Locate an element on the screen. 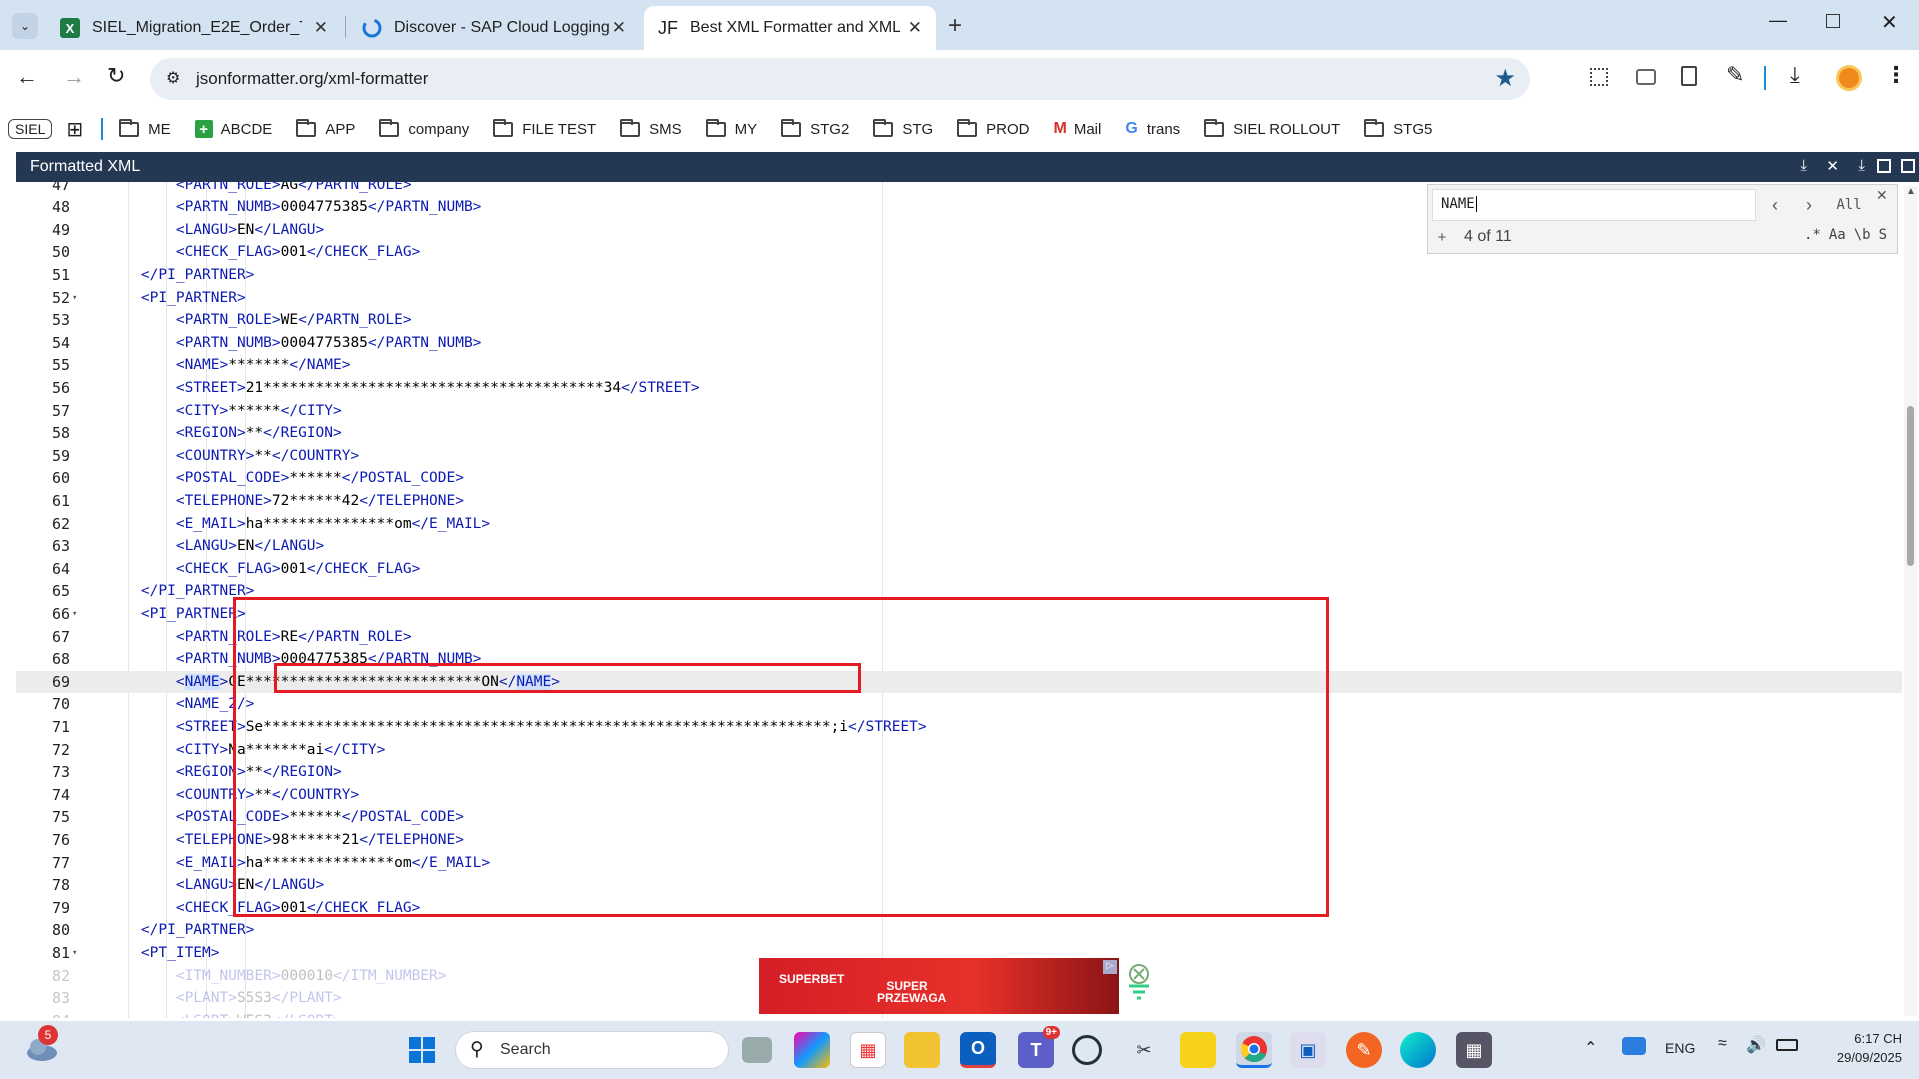 The image size is (1919, 1079). bookmark-my: MY is located at coordinates (731, 128).